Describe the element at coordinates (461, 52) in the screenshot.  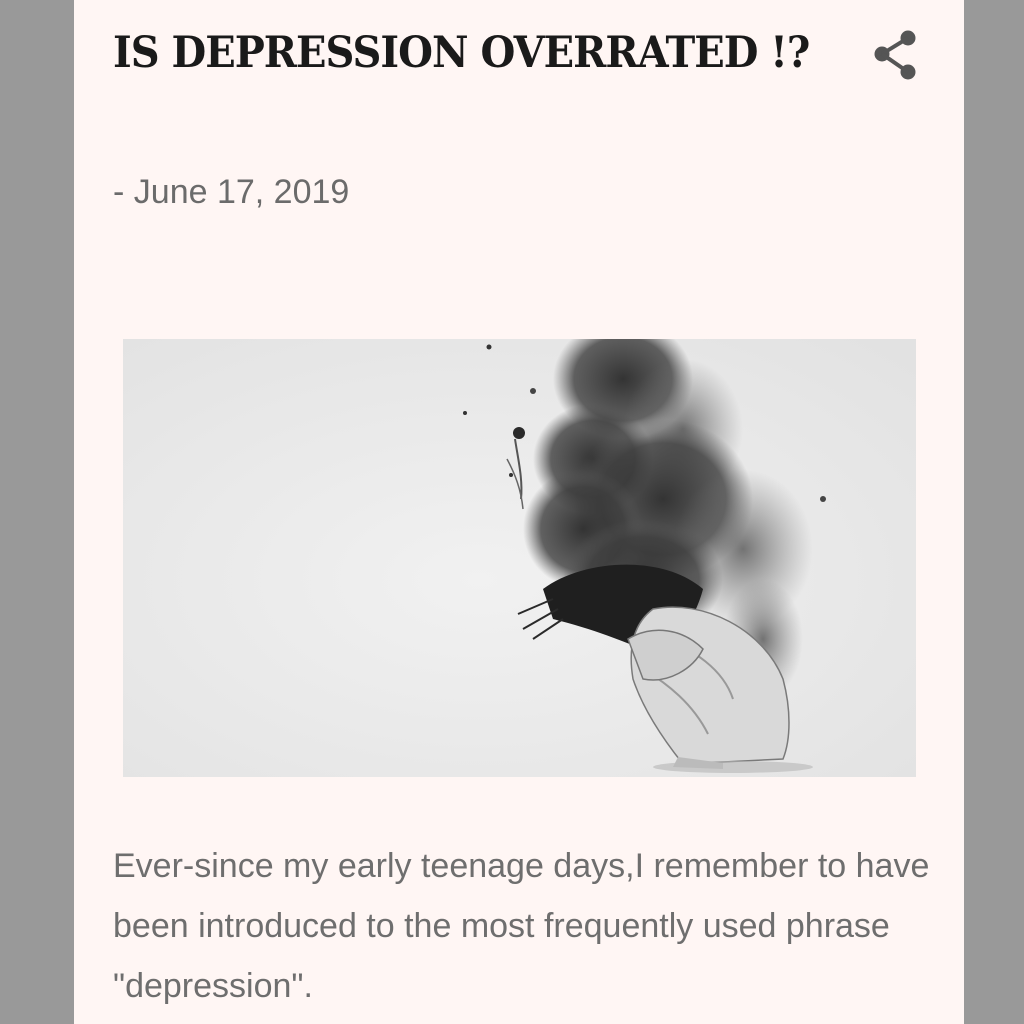
I see `post-title: IS DEPRESSION OVERRATED !?` at that location.